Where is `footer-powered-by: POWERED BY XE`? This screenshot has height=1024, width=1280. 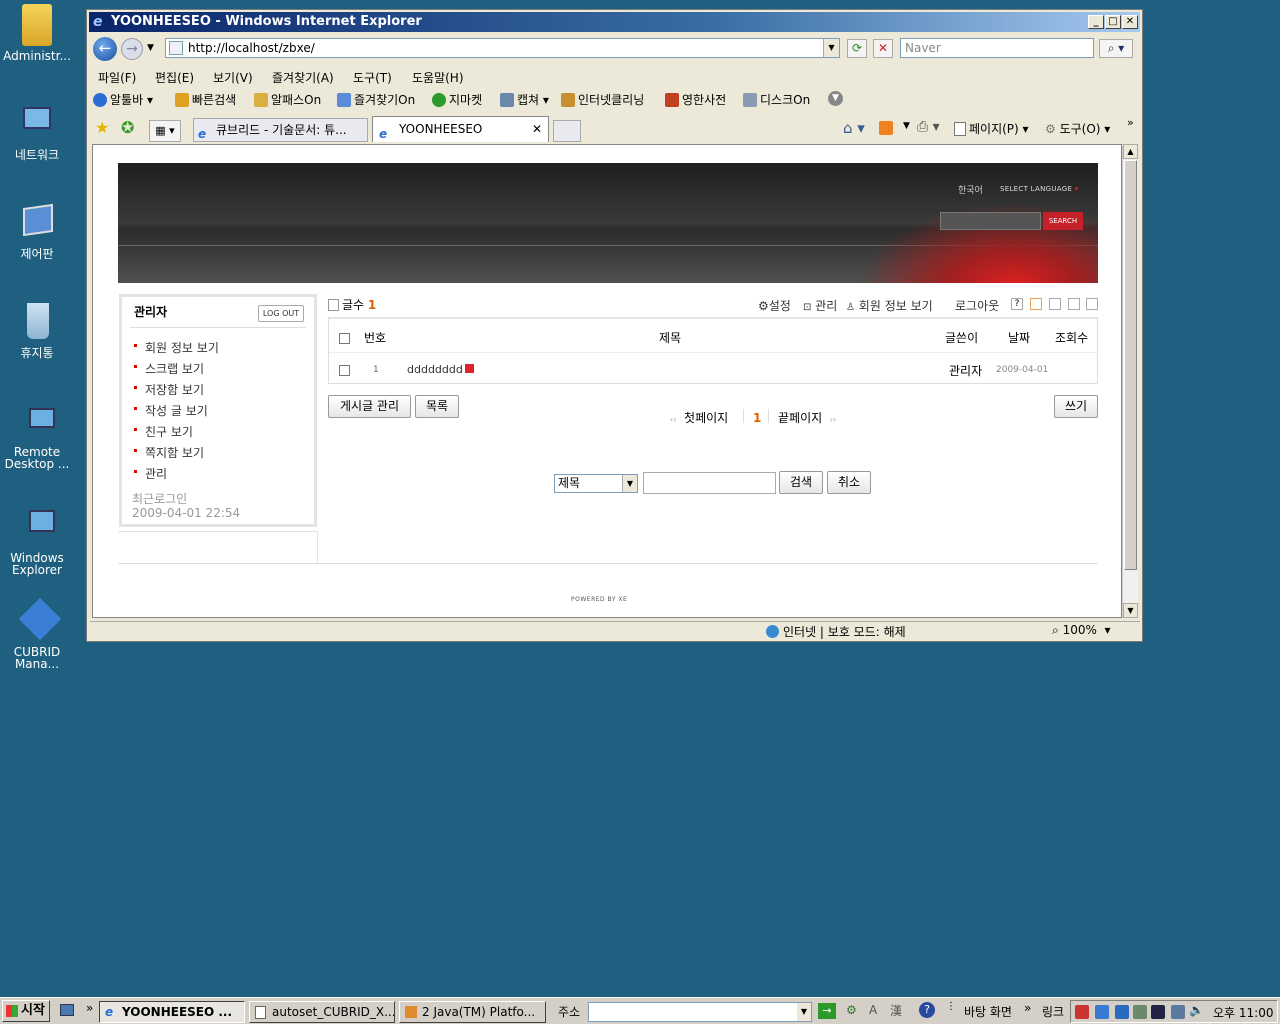
footer-powered-by: POWERED BY XE is located at coordinates (599, 599).